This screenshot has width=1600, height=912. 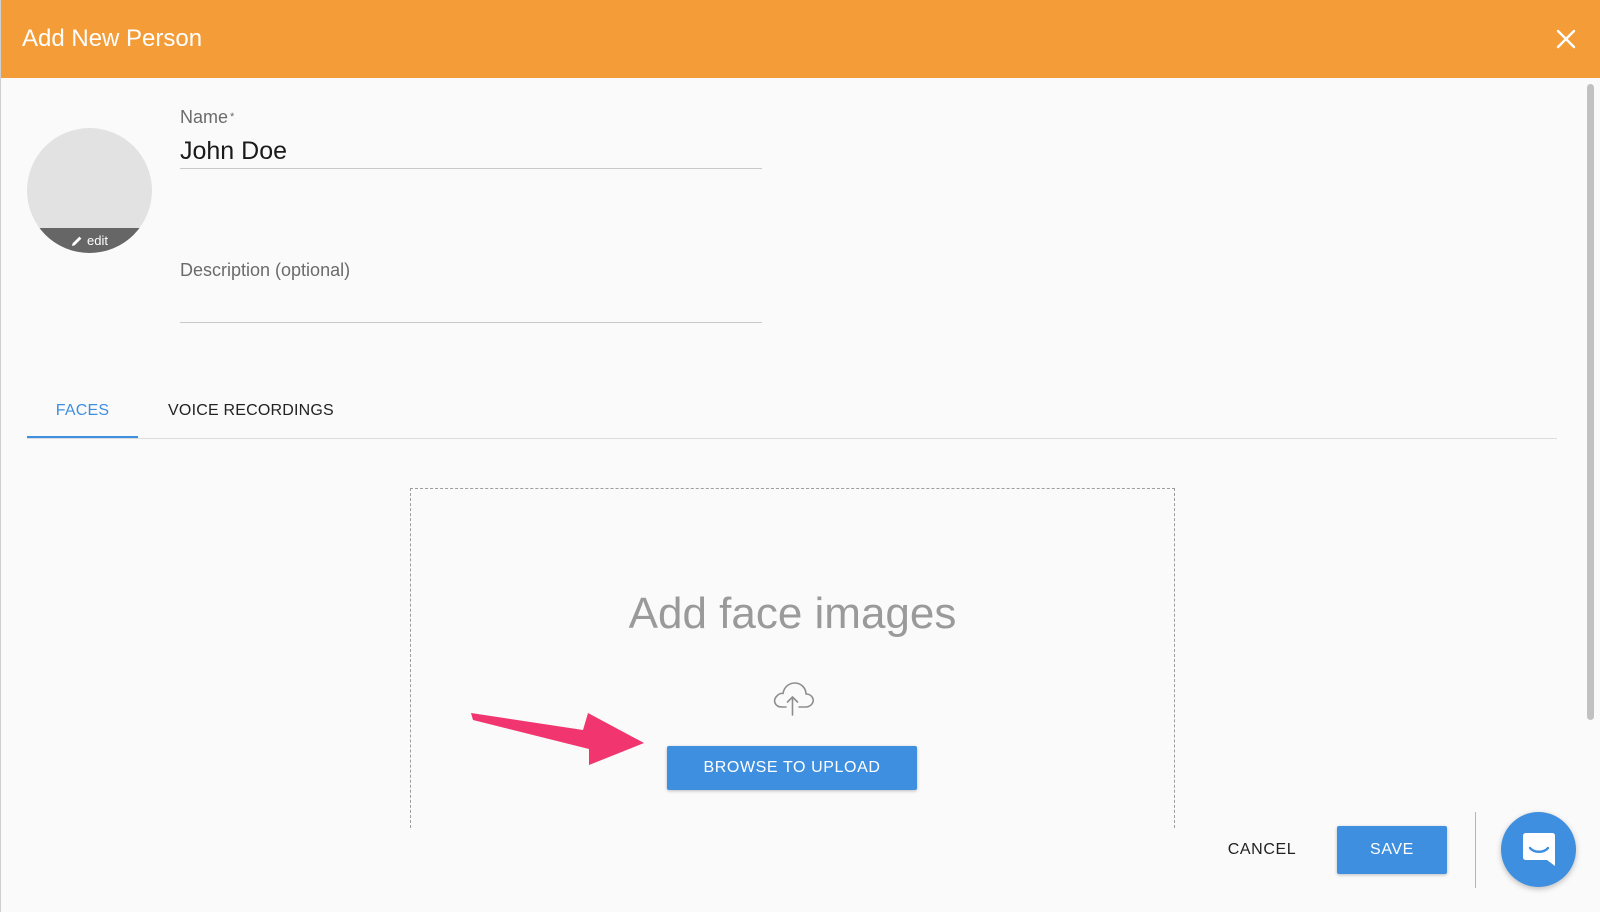 What do you see at coordinates (792, 412) in the screenshot?
I see `tabs: FACES VOICE RECORDINGS` at bounding box center [792, 412].